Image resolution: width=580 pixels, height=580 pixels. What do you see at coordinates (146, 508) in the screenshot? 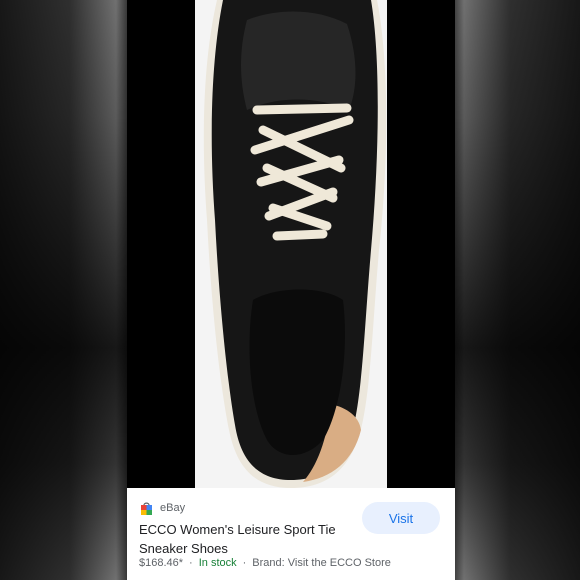
I see `shopping-bag-icon` at bounding box center [146, 508].